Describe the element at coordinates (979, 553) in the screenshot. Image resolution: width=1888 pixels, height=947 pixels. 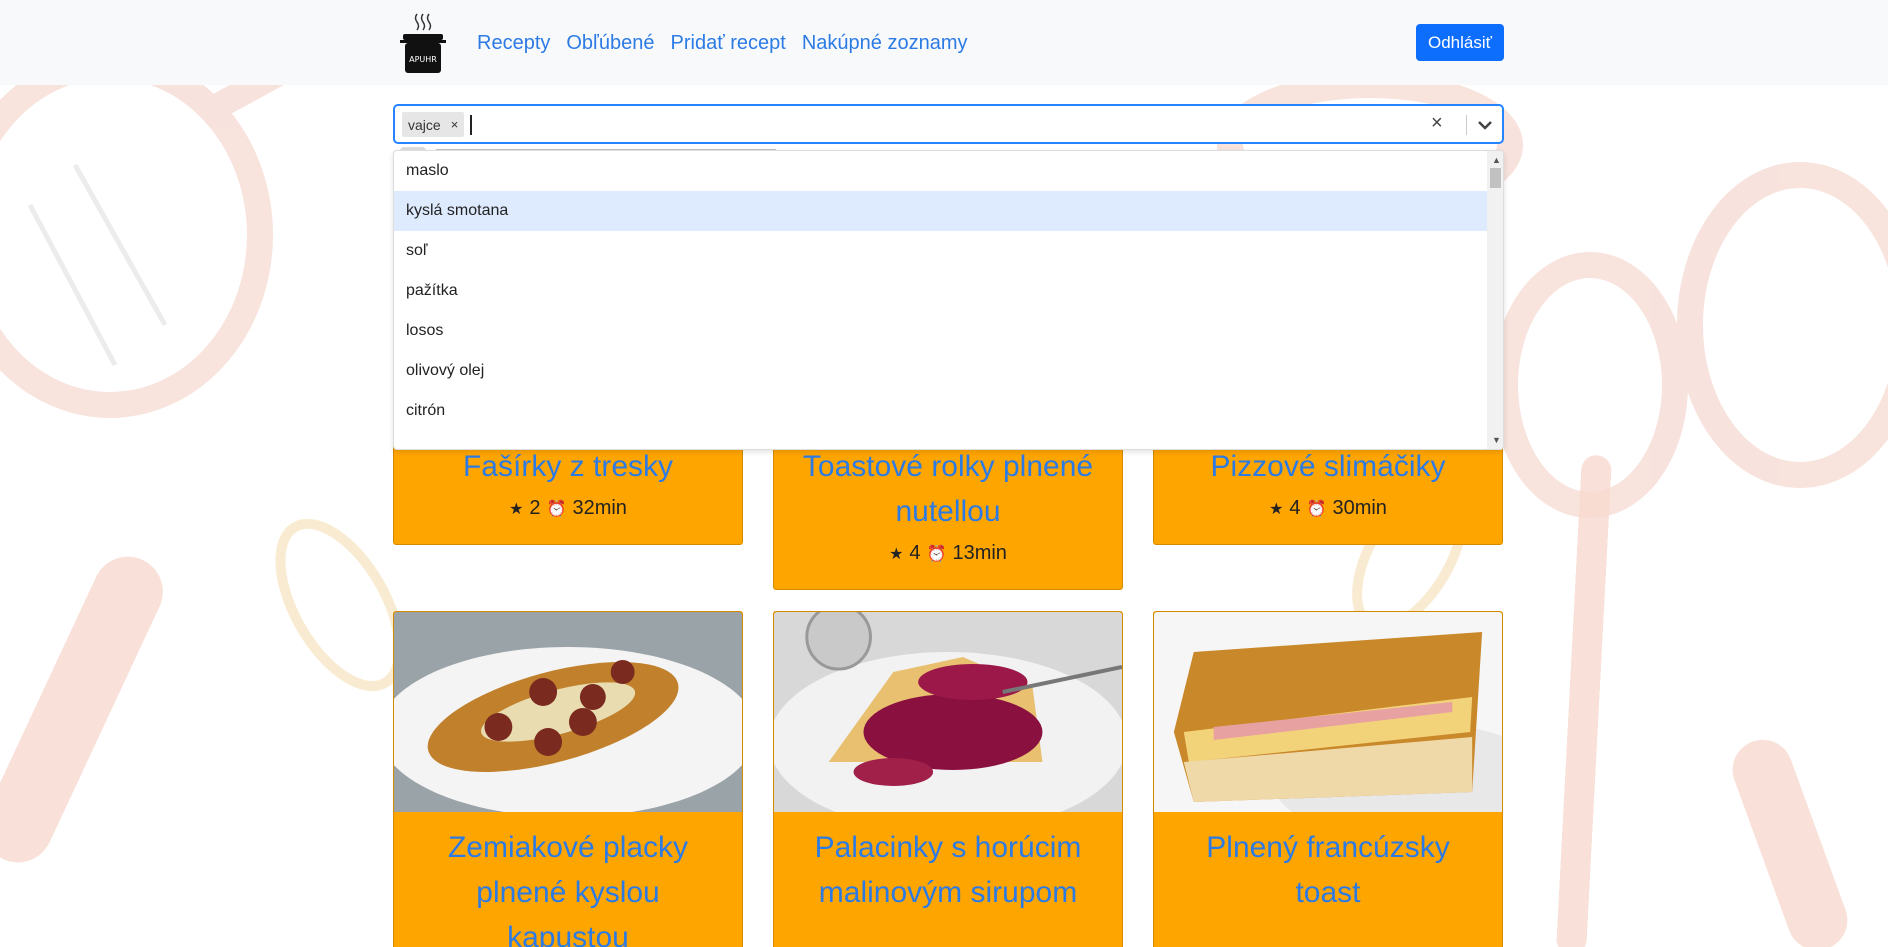
I see `recipe-time: 13min` at that location.